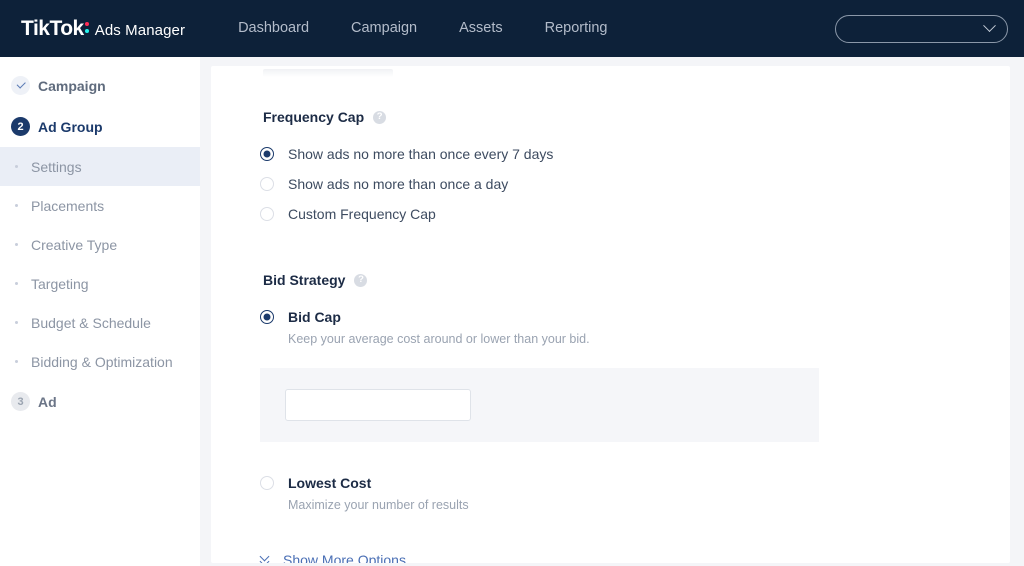 This screenshot has width=1024, height=566. Describe the element at coordinates (100, 283) in the screenshot. I see `sidebar-item-targeting: Targeting` at that location.